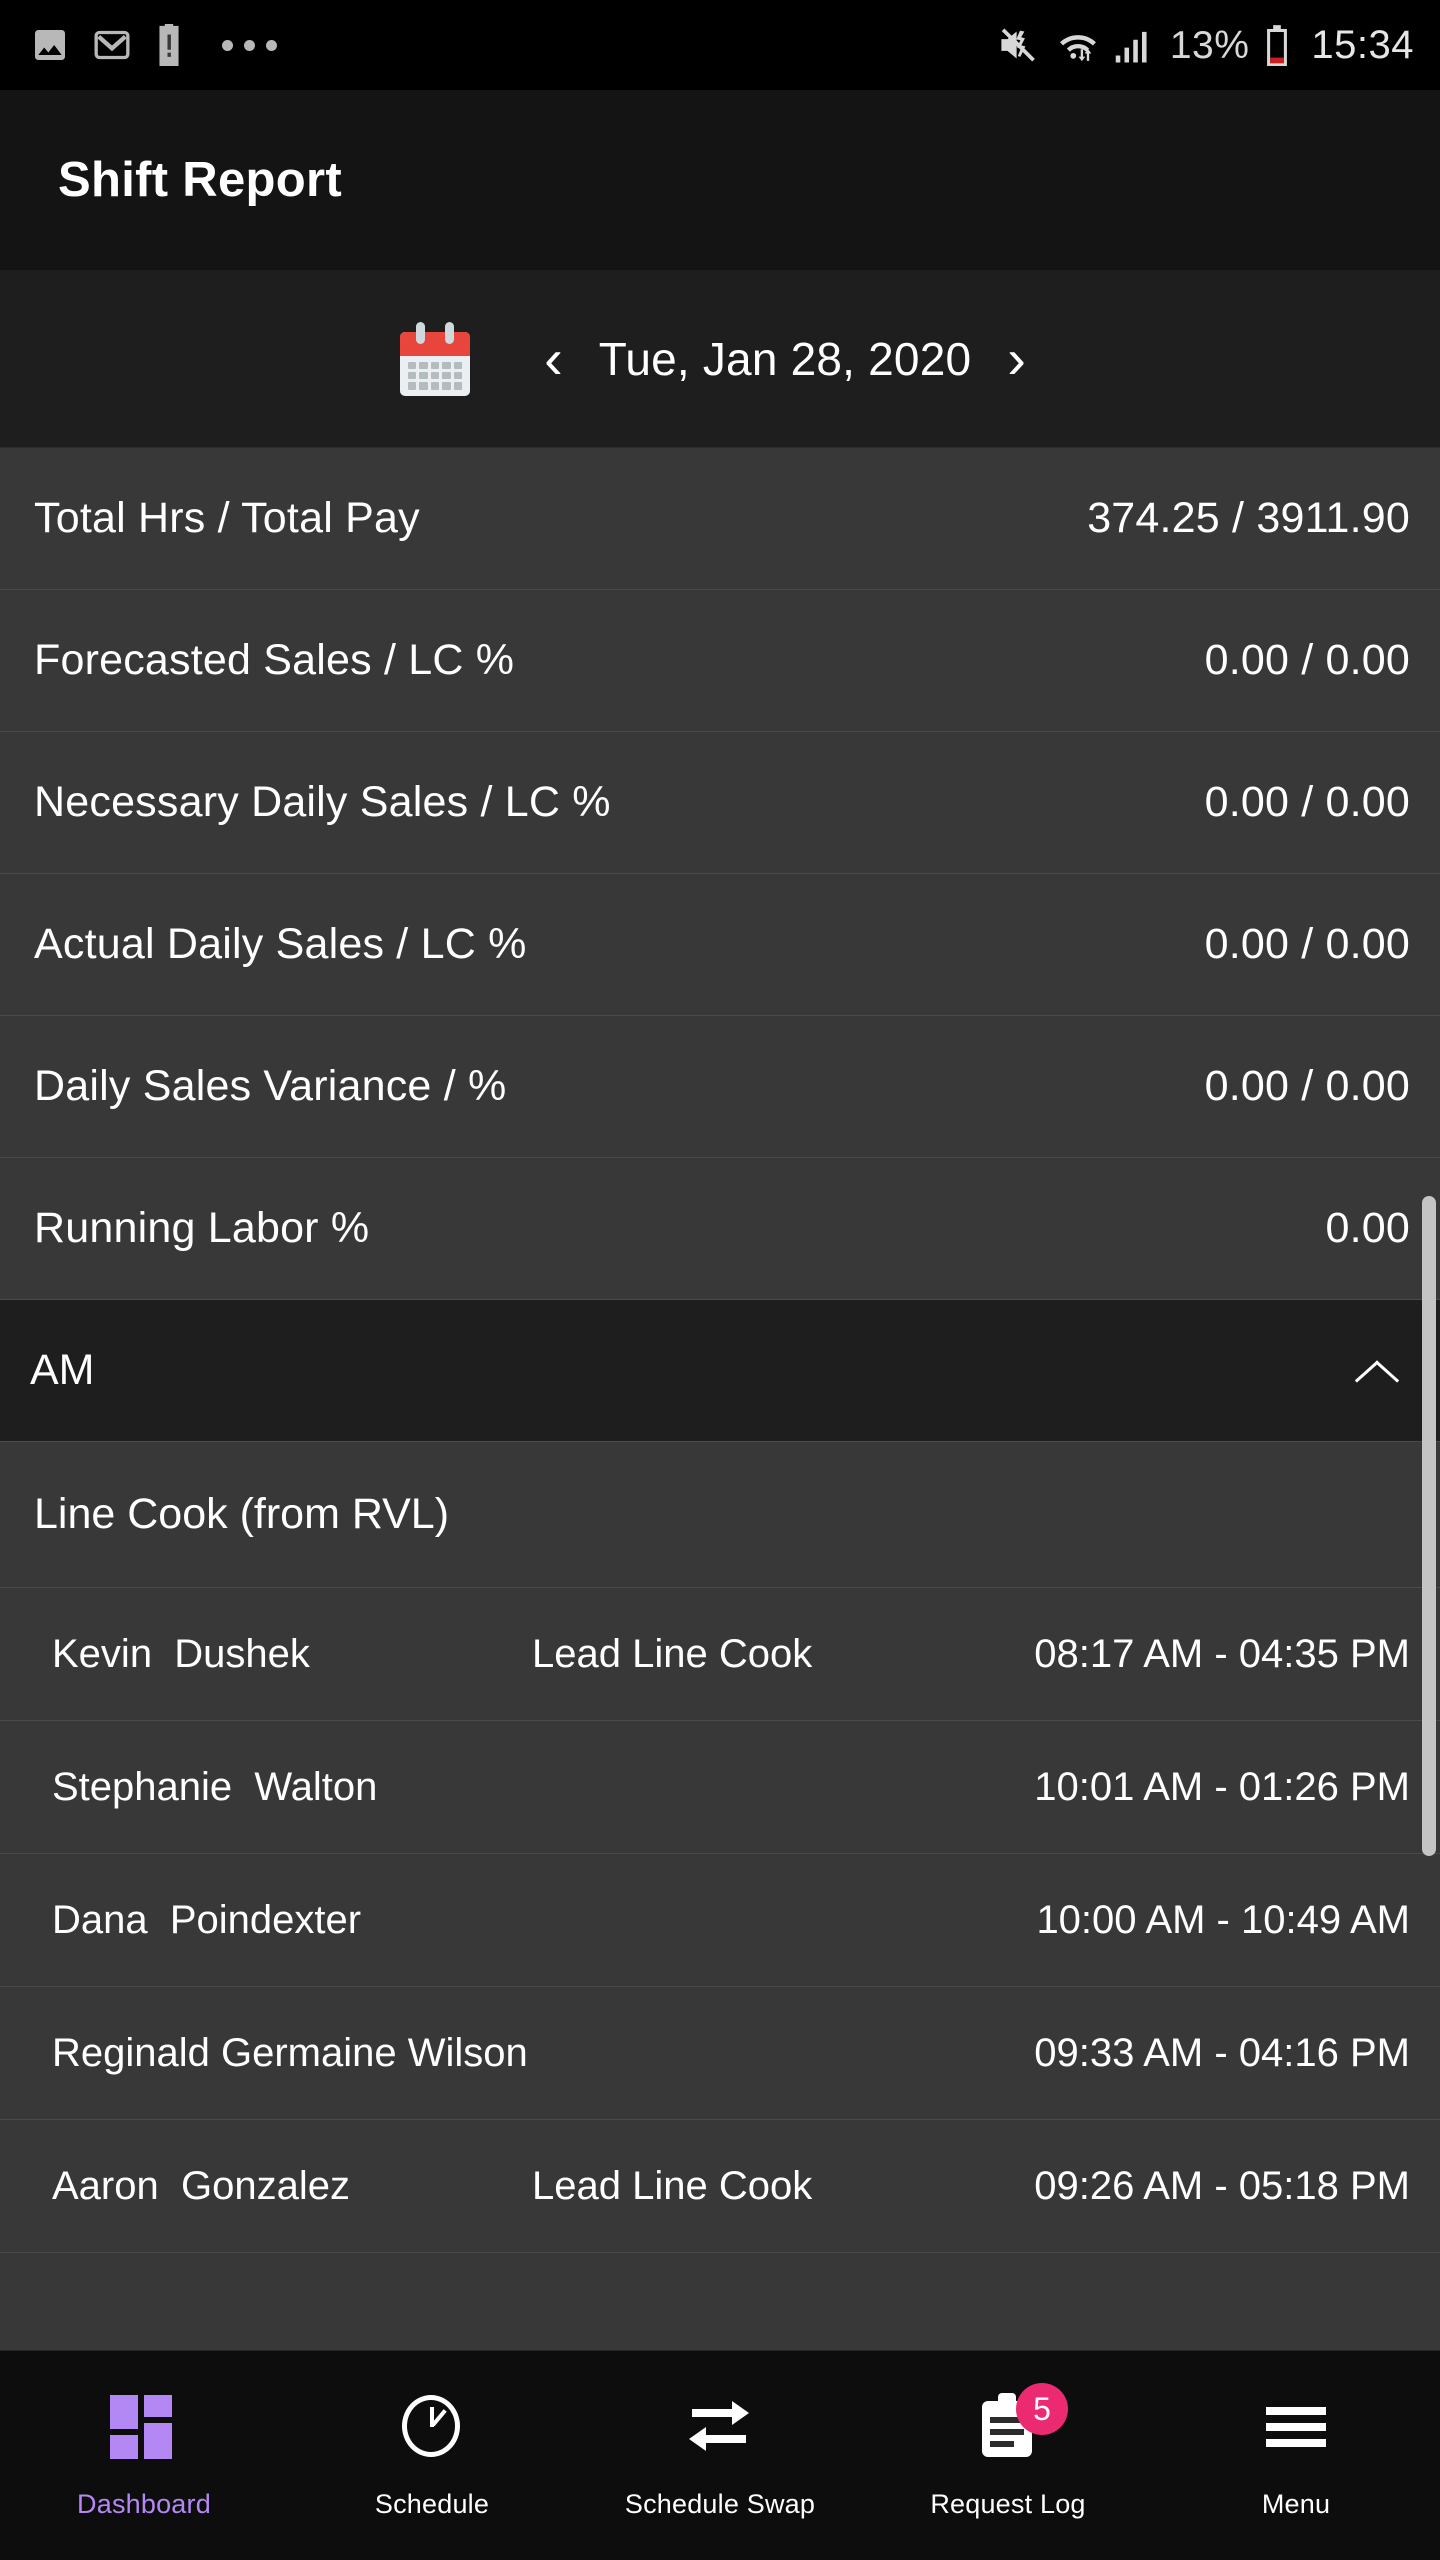 The width and height of the screenshot is (1440, 2560). Describe the element at coordinates (200, 180) in the screenshot. I see `page-title: Shift Report` at that location.